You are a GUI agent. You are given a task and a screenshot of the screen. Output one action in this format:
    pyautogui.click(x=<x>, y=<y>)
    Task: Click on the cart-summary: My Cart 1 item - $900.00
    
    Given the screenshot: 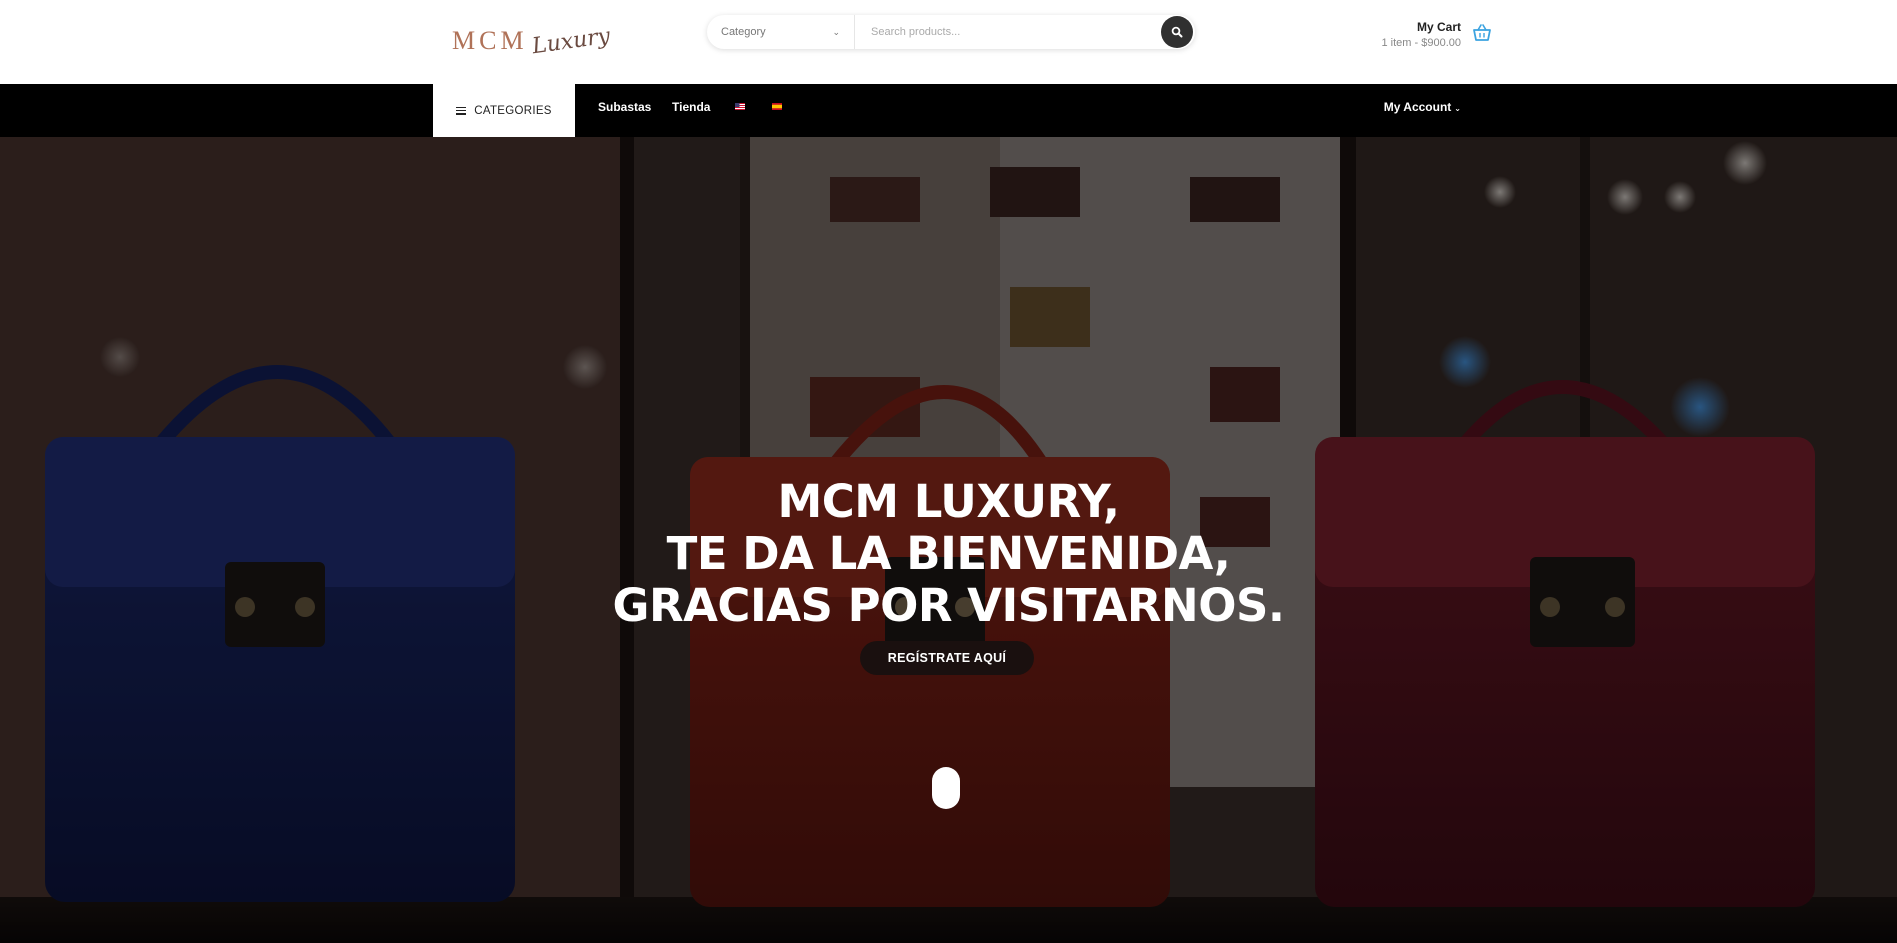 What is the action you would take?
    pyautogui.click(x=1422, y=34)
    